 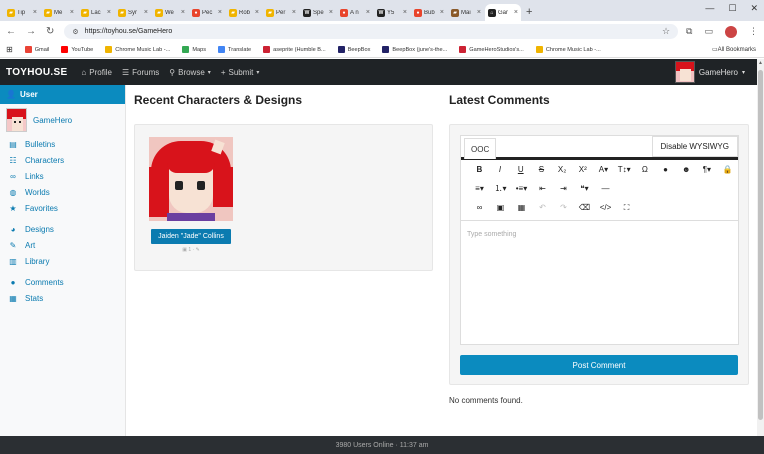 What do you see at coordinates (31, 31) in the screenshot?
I see `forward-icon: →` at bounding box center [31, 31].